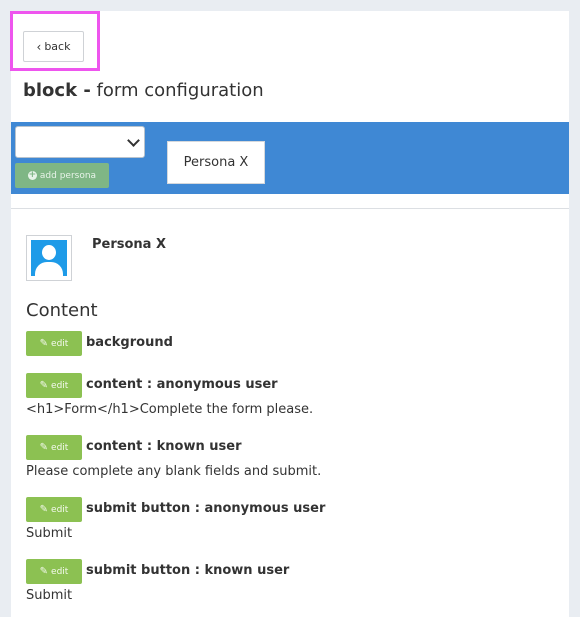 This screenshot has height=617, width=580. What do you see at coordinates (62, 310) in the screenshot?
I see `content-heading: Content` at bounding box center [62, 310].